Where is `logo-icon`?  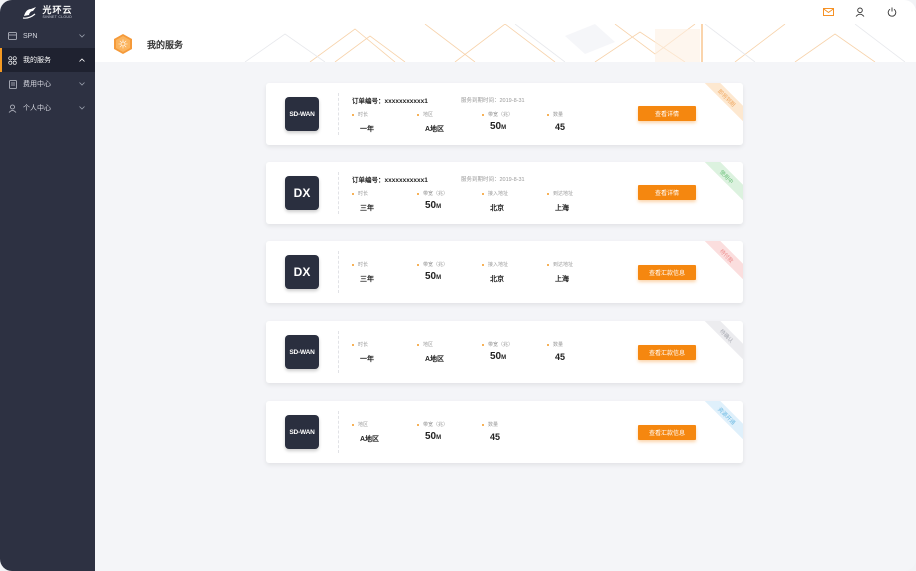 logo-icon is located at coordinates (30, 13).